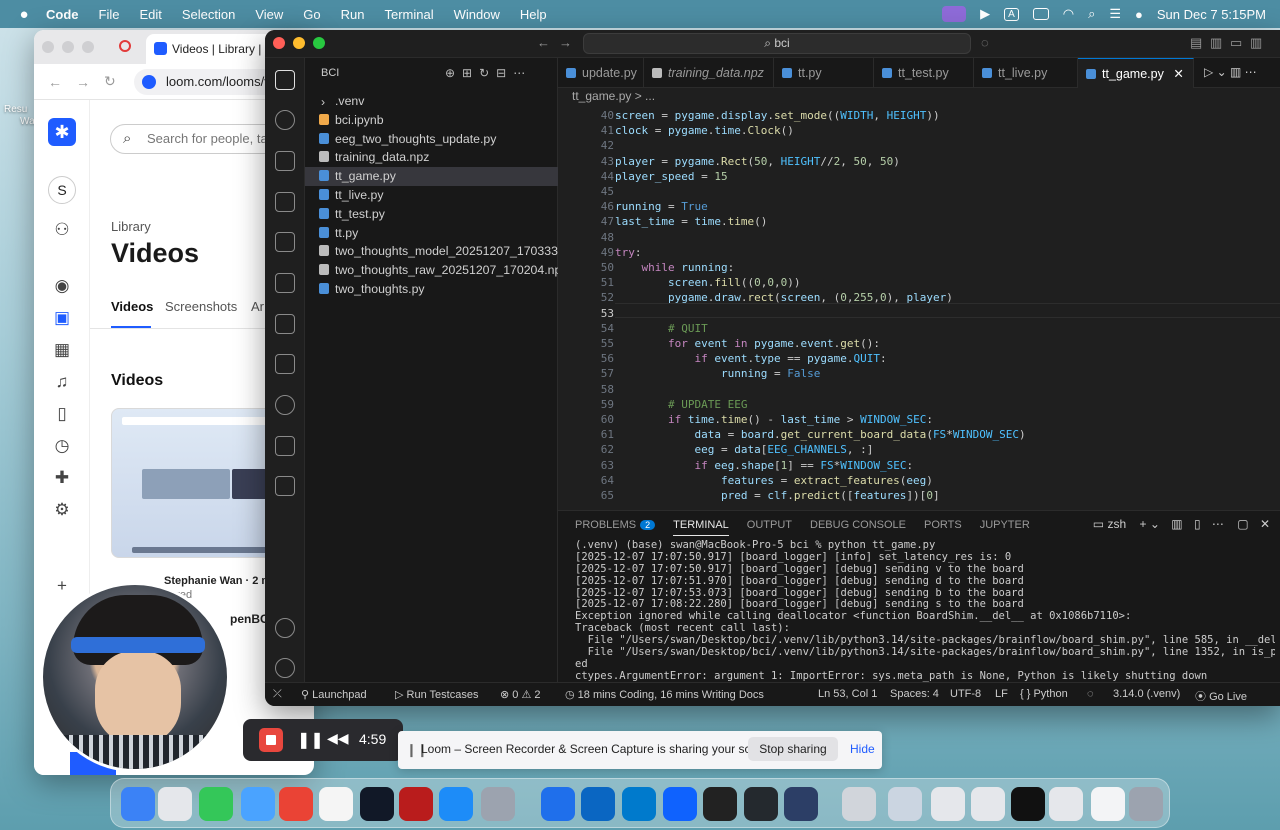 This screenshot has width=1280, height=830. I want to click on code-line: if time.time() - last_time > WINDOW_SEC:, so click(774, 419).